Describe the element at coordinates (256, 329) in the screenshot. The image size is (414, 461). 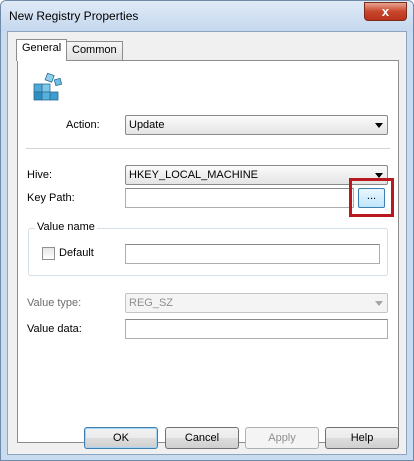
I see `value-data-input` at that location.